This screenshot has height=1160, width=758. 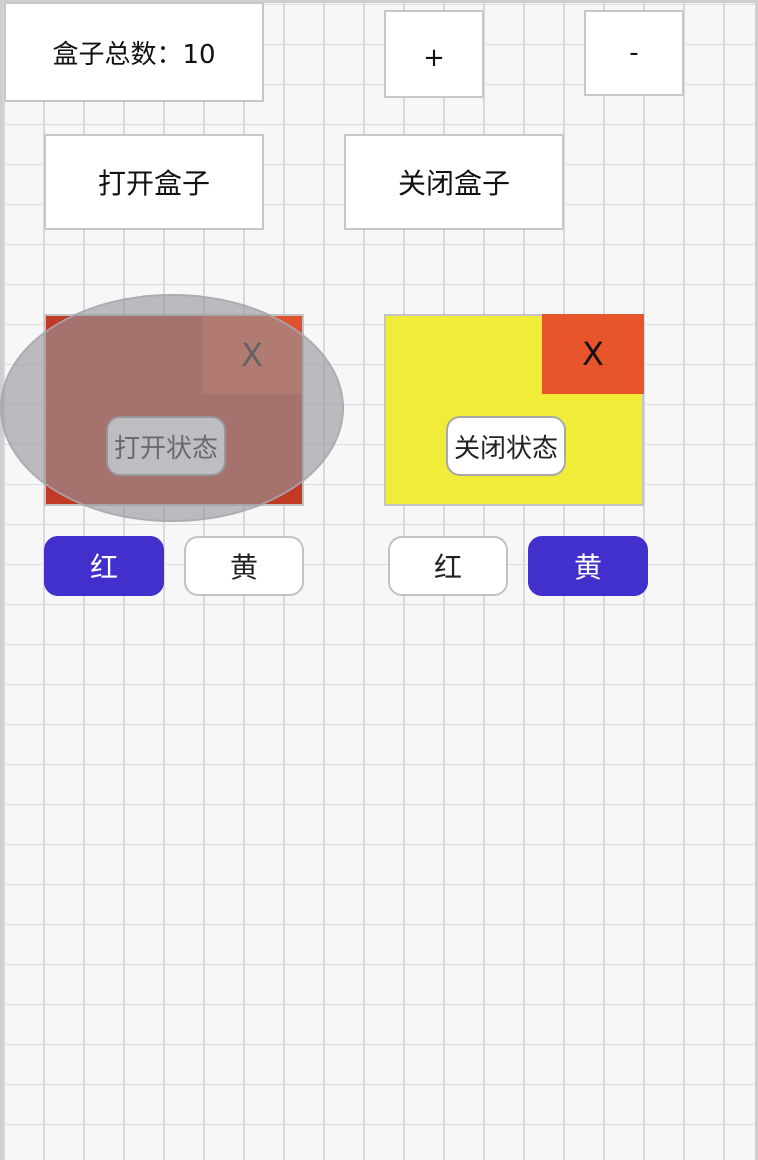 What do you see at coordinates (434, 58) in the screenshot?
I see `plus-label: +` at bounding box center [434, 58].